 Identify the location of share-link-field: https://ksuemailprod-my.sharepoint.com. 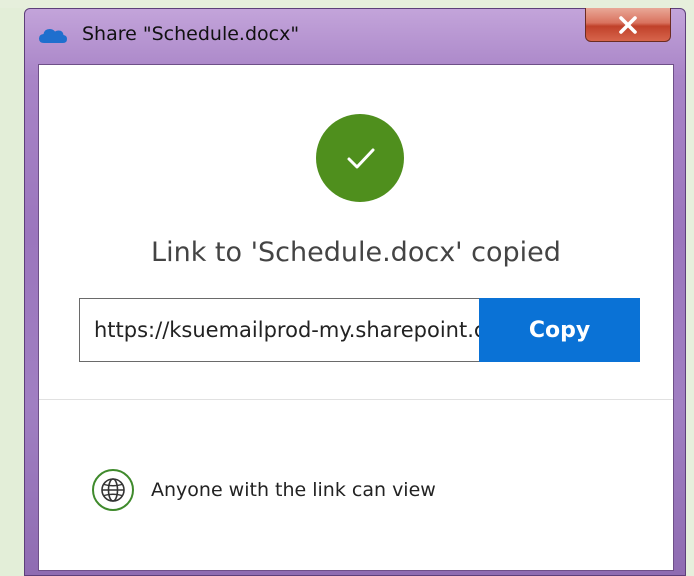
(279, 330).